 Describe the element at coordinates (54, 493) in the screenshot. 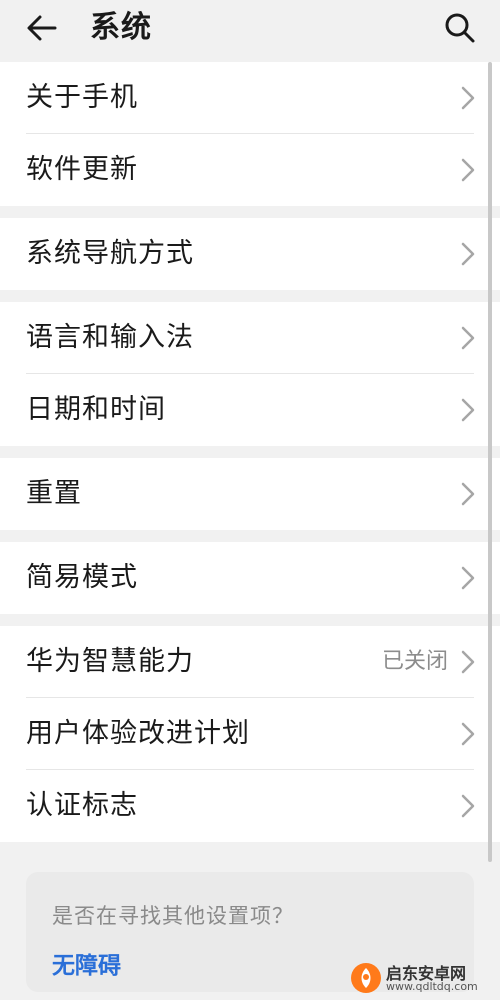

I see `settings-item-label: 重置` at that location.